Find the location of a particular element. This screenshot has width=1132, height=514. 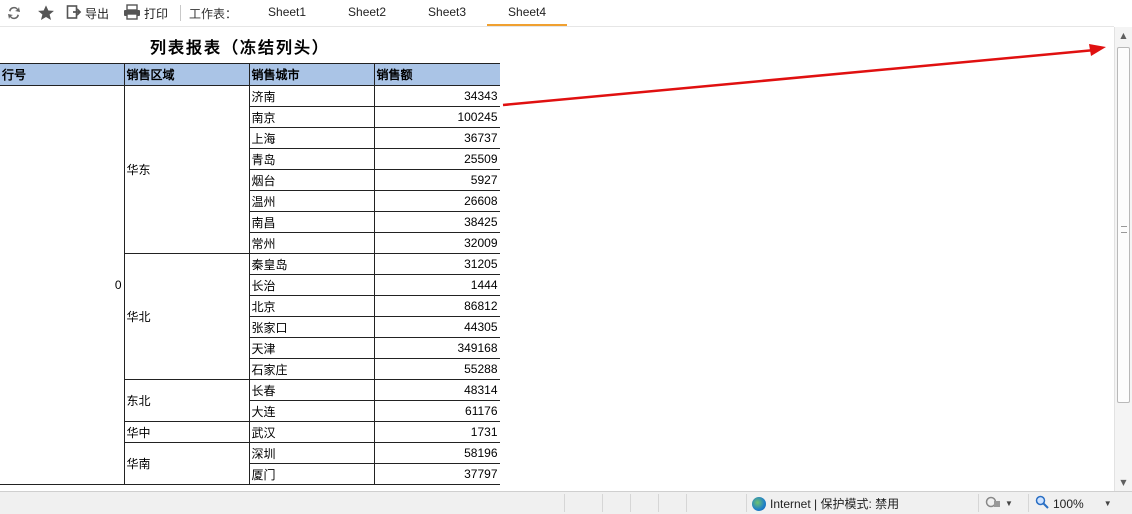

city-cell: 常州 is located at coordinates (311, 243).